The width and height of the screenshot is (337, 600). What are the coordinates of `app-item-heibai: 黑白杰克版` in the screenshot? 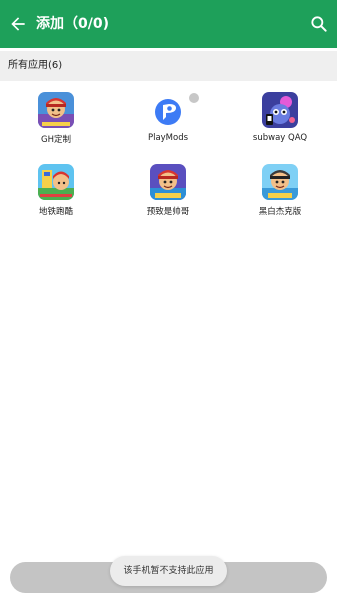 It's located at (280, 195).